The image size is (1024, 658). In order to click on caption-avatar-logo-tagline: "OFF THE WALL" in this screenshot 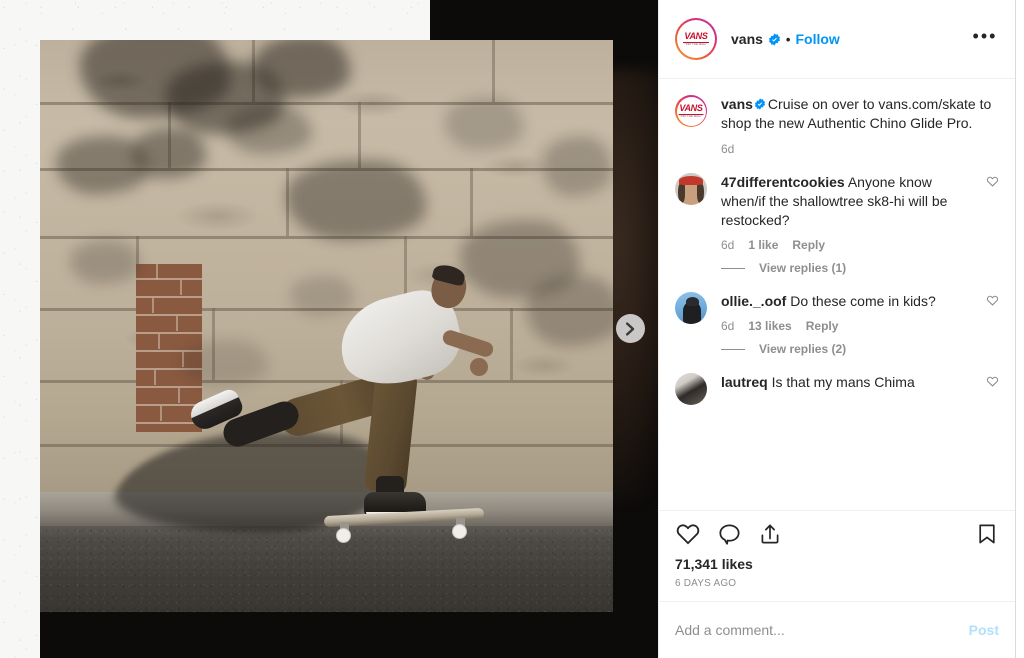, I will do `click(691, 116)`.